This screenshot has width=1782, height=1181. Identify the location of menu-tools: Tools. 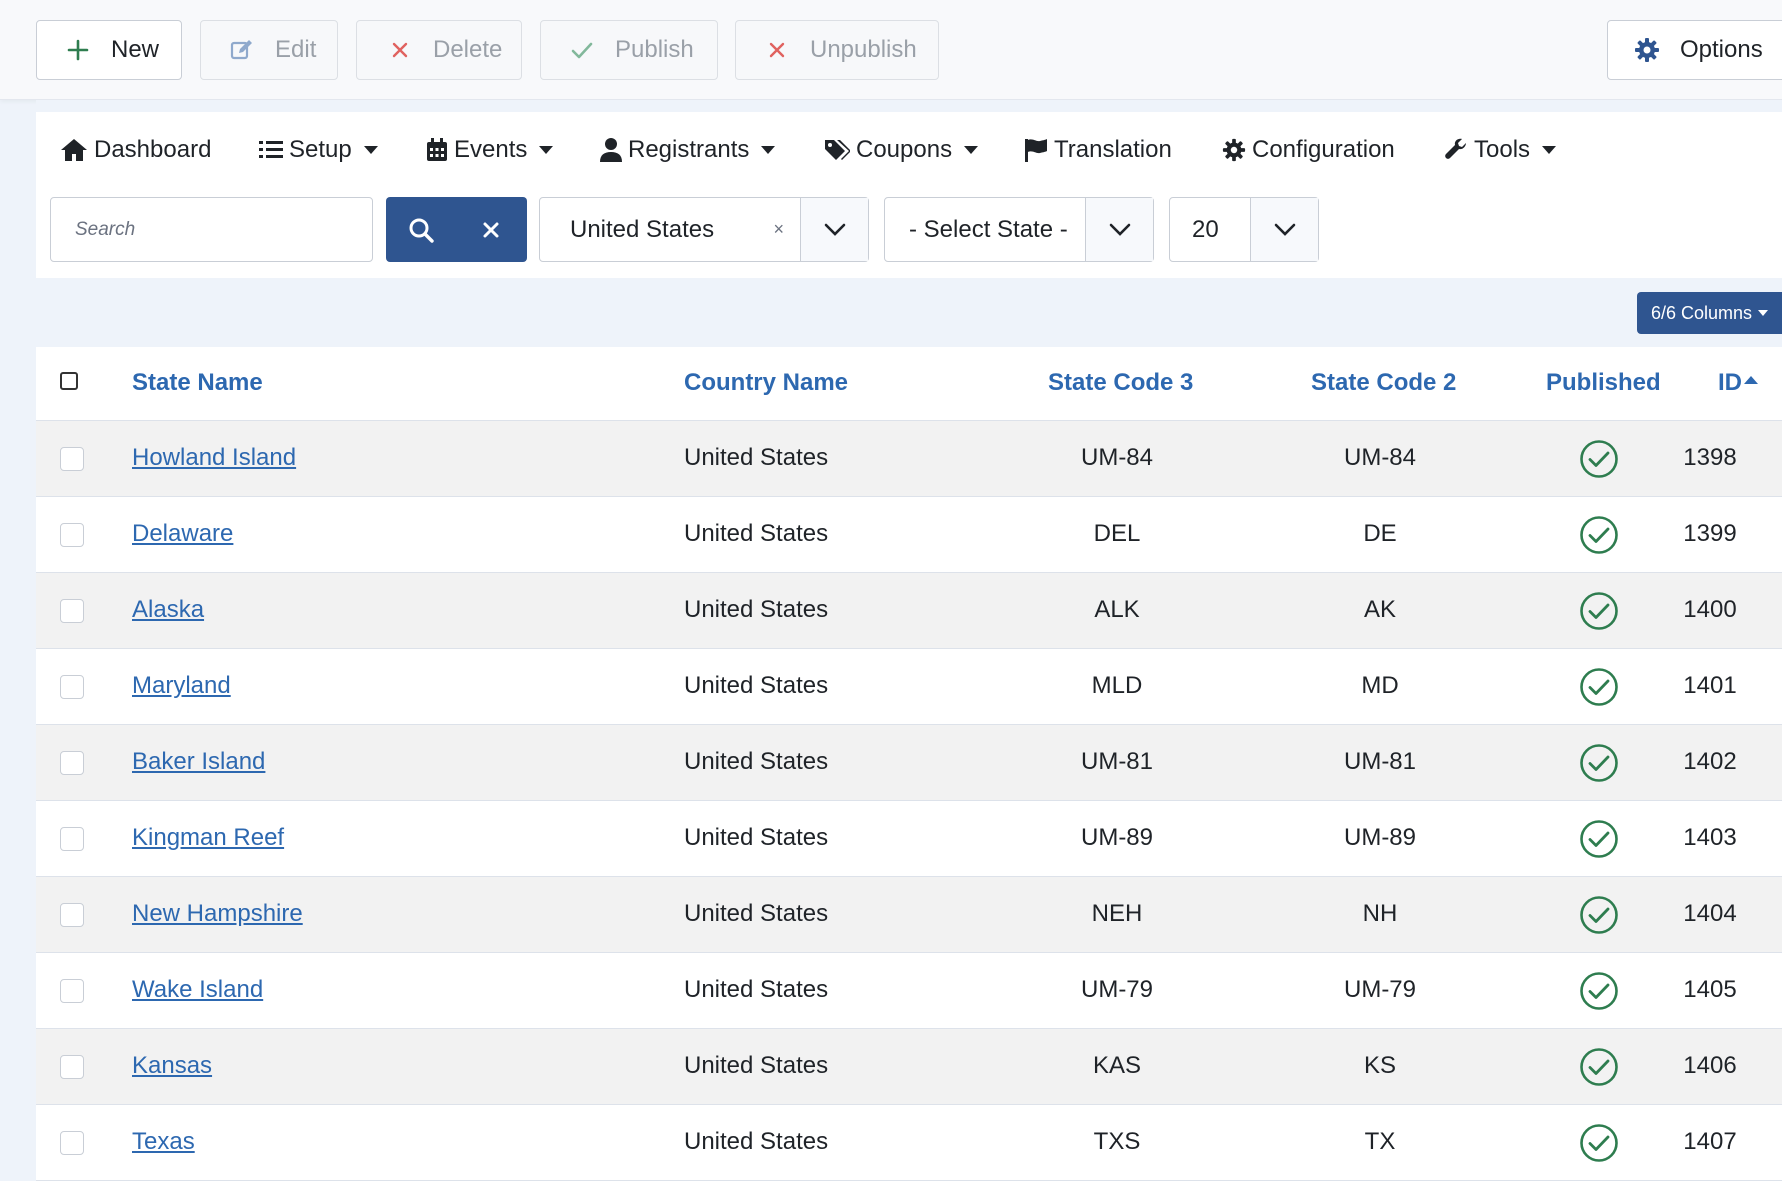
(1500, 150).